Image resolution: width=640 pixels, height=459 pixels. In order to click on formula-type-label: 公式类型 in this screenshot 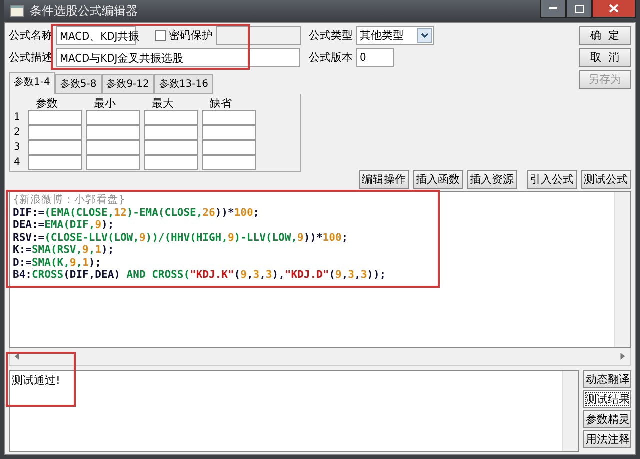, I will do `click(331, 35)`.